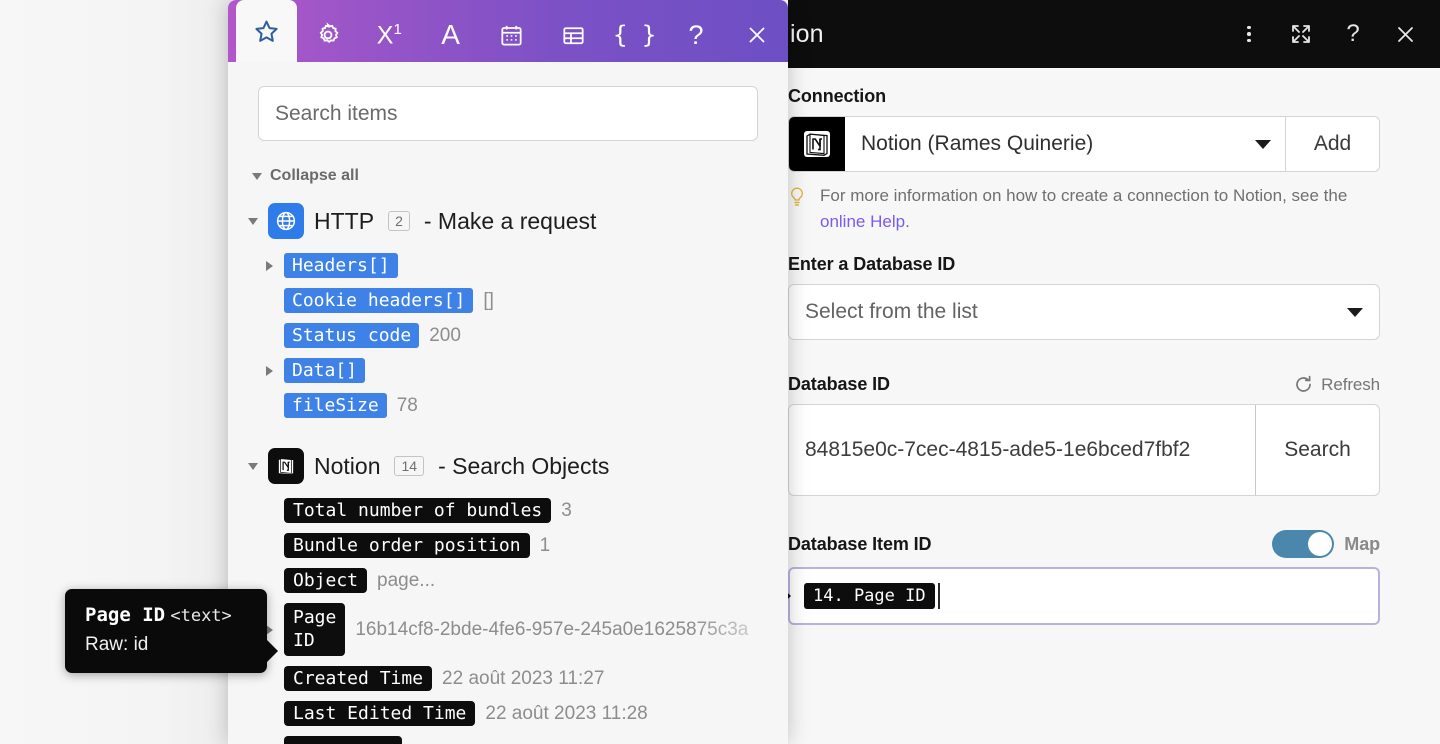 This screenshot has height=744, width=1440. I want to click on refresh-button: Refresh, so click(1337, 385).